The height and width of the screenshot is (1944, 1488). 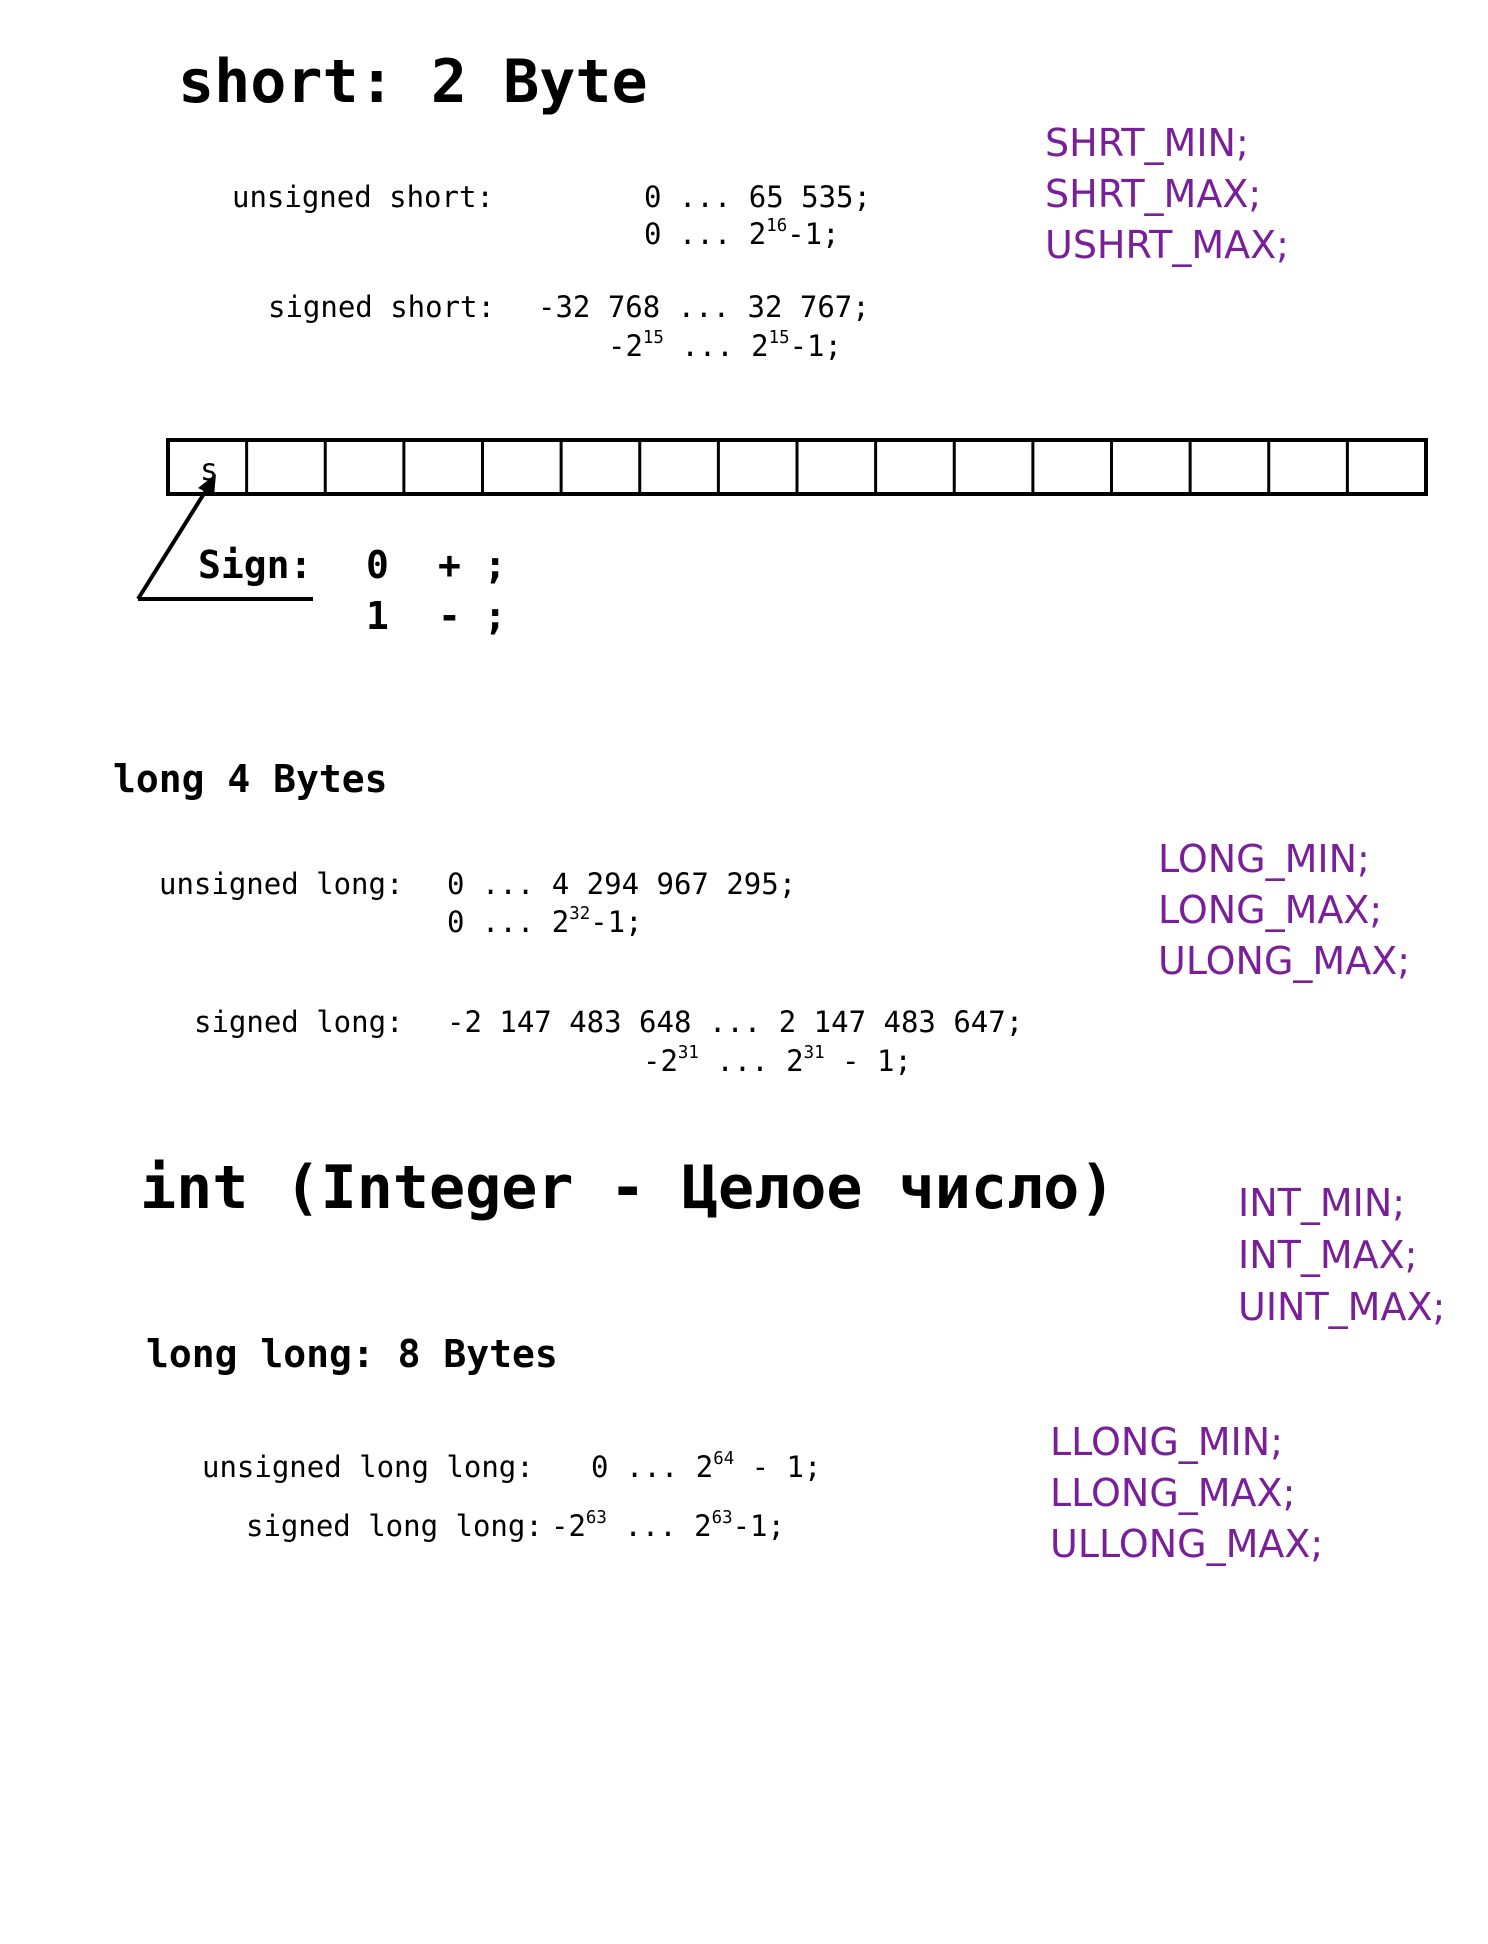 I want to click on uint-max-macro: UINT_MAX;, so click(x=1342, y=1307).